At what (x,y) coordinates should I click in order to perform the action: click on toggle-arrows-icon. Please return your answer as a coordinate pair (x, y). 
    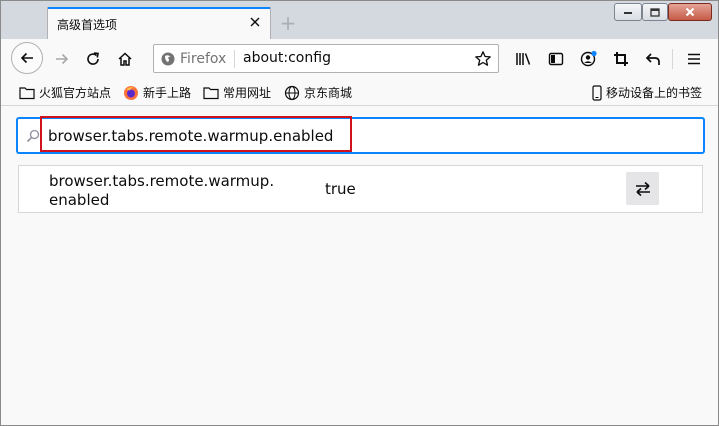
    Looking at the image, I should click on (642, 188).